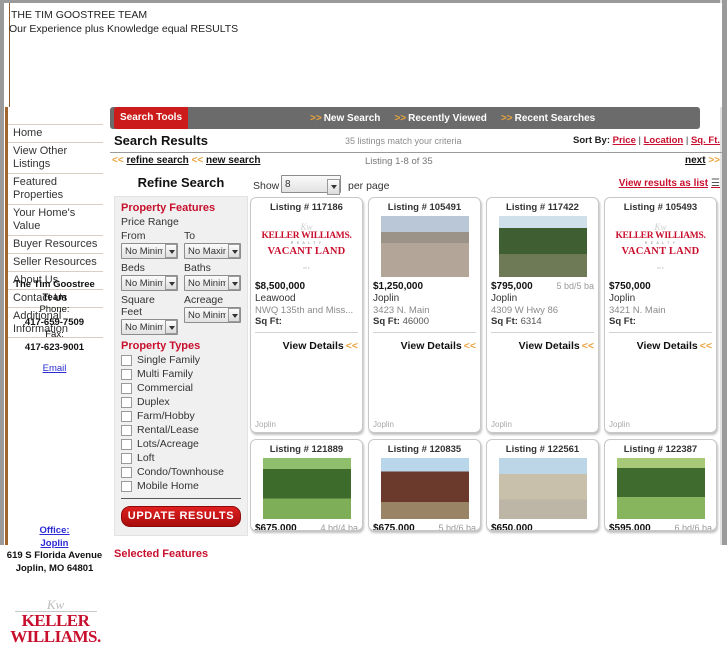 This screenshot has height=646, width=727. I want to click on sidebar-item-your-homes-value: Your Home's Value, so click(55, 220).